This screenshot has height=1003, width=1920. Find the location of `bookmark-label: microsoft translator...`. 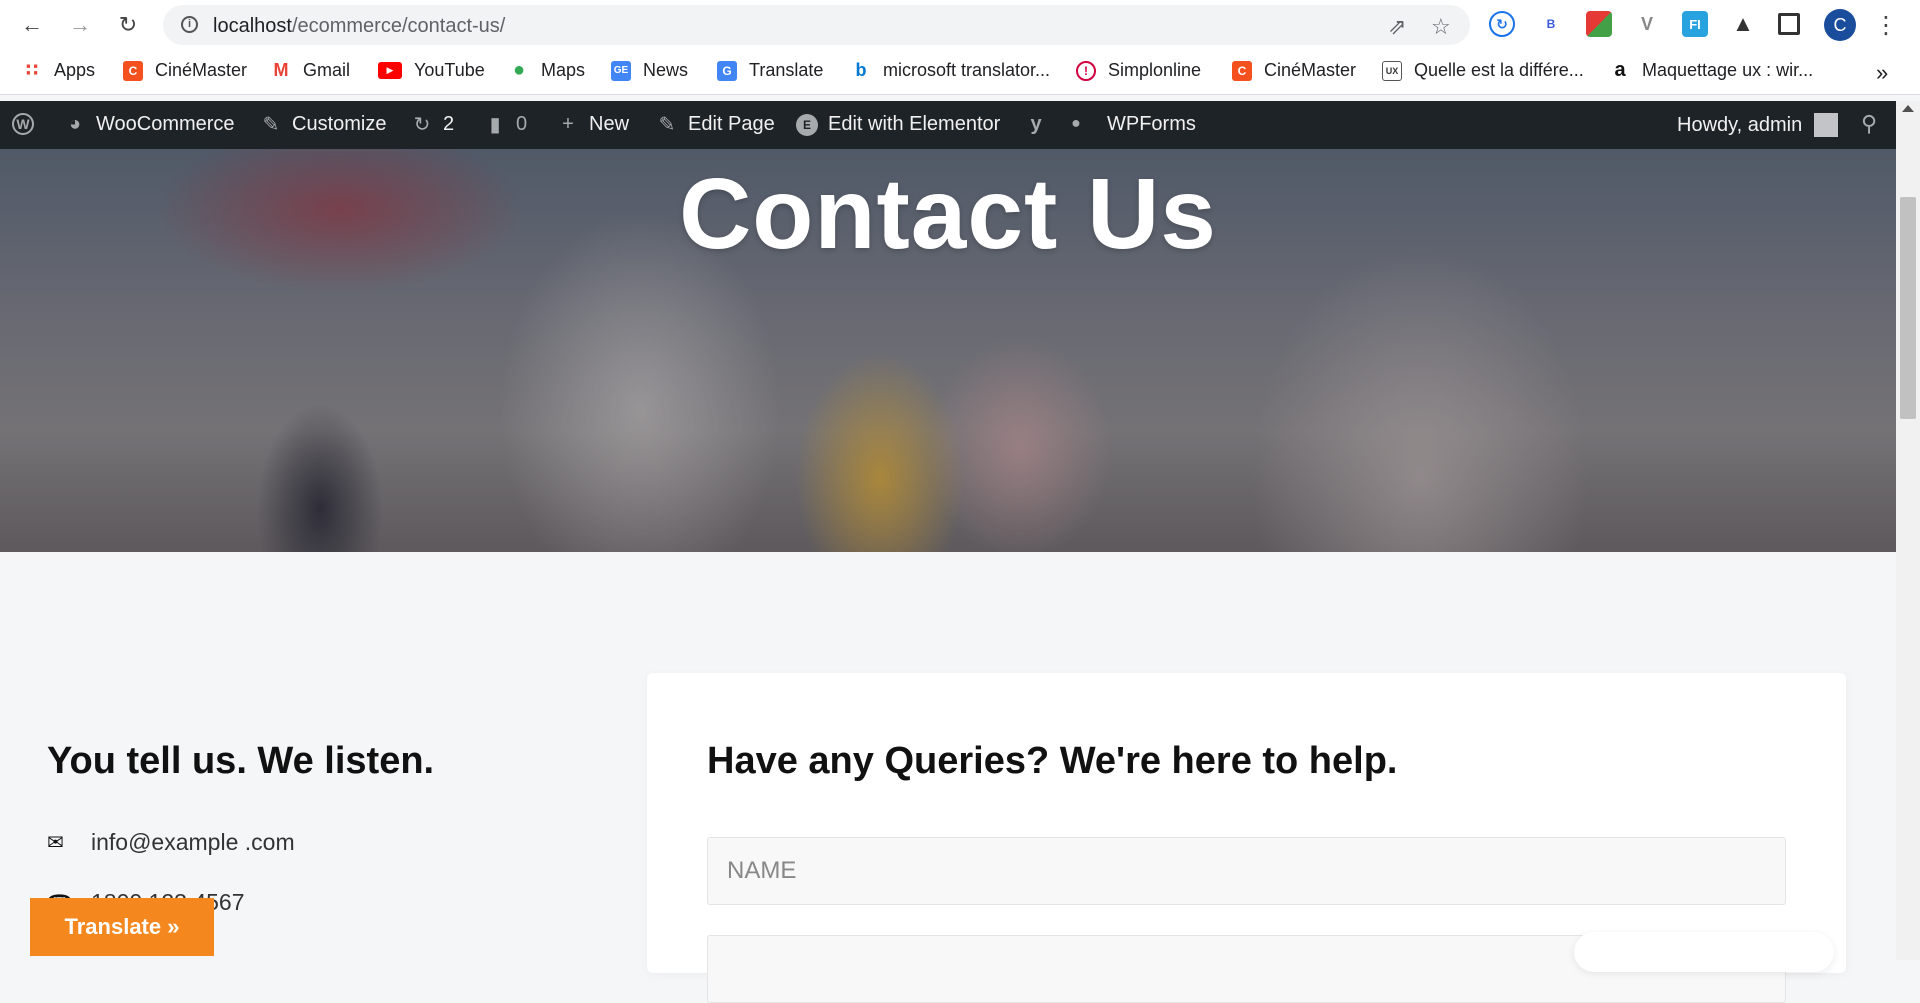

bookmark-label: microsoft translator... is located at coordinates (967, 70).